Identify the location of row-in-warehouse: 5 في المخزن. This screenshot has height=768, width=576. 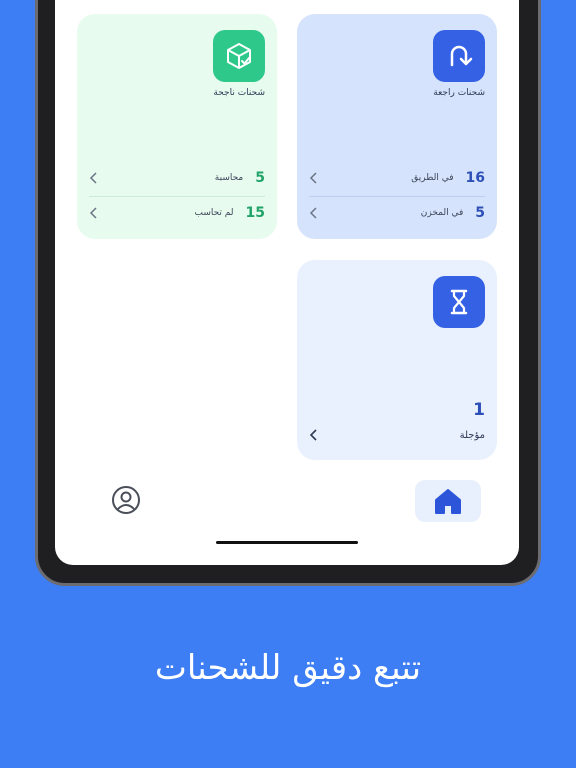
(397, 213).